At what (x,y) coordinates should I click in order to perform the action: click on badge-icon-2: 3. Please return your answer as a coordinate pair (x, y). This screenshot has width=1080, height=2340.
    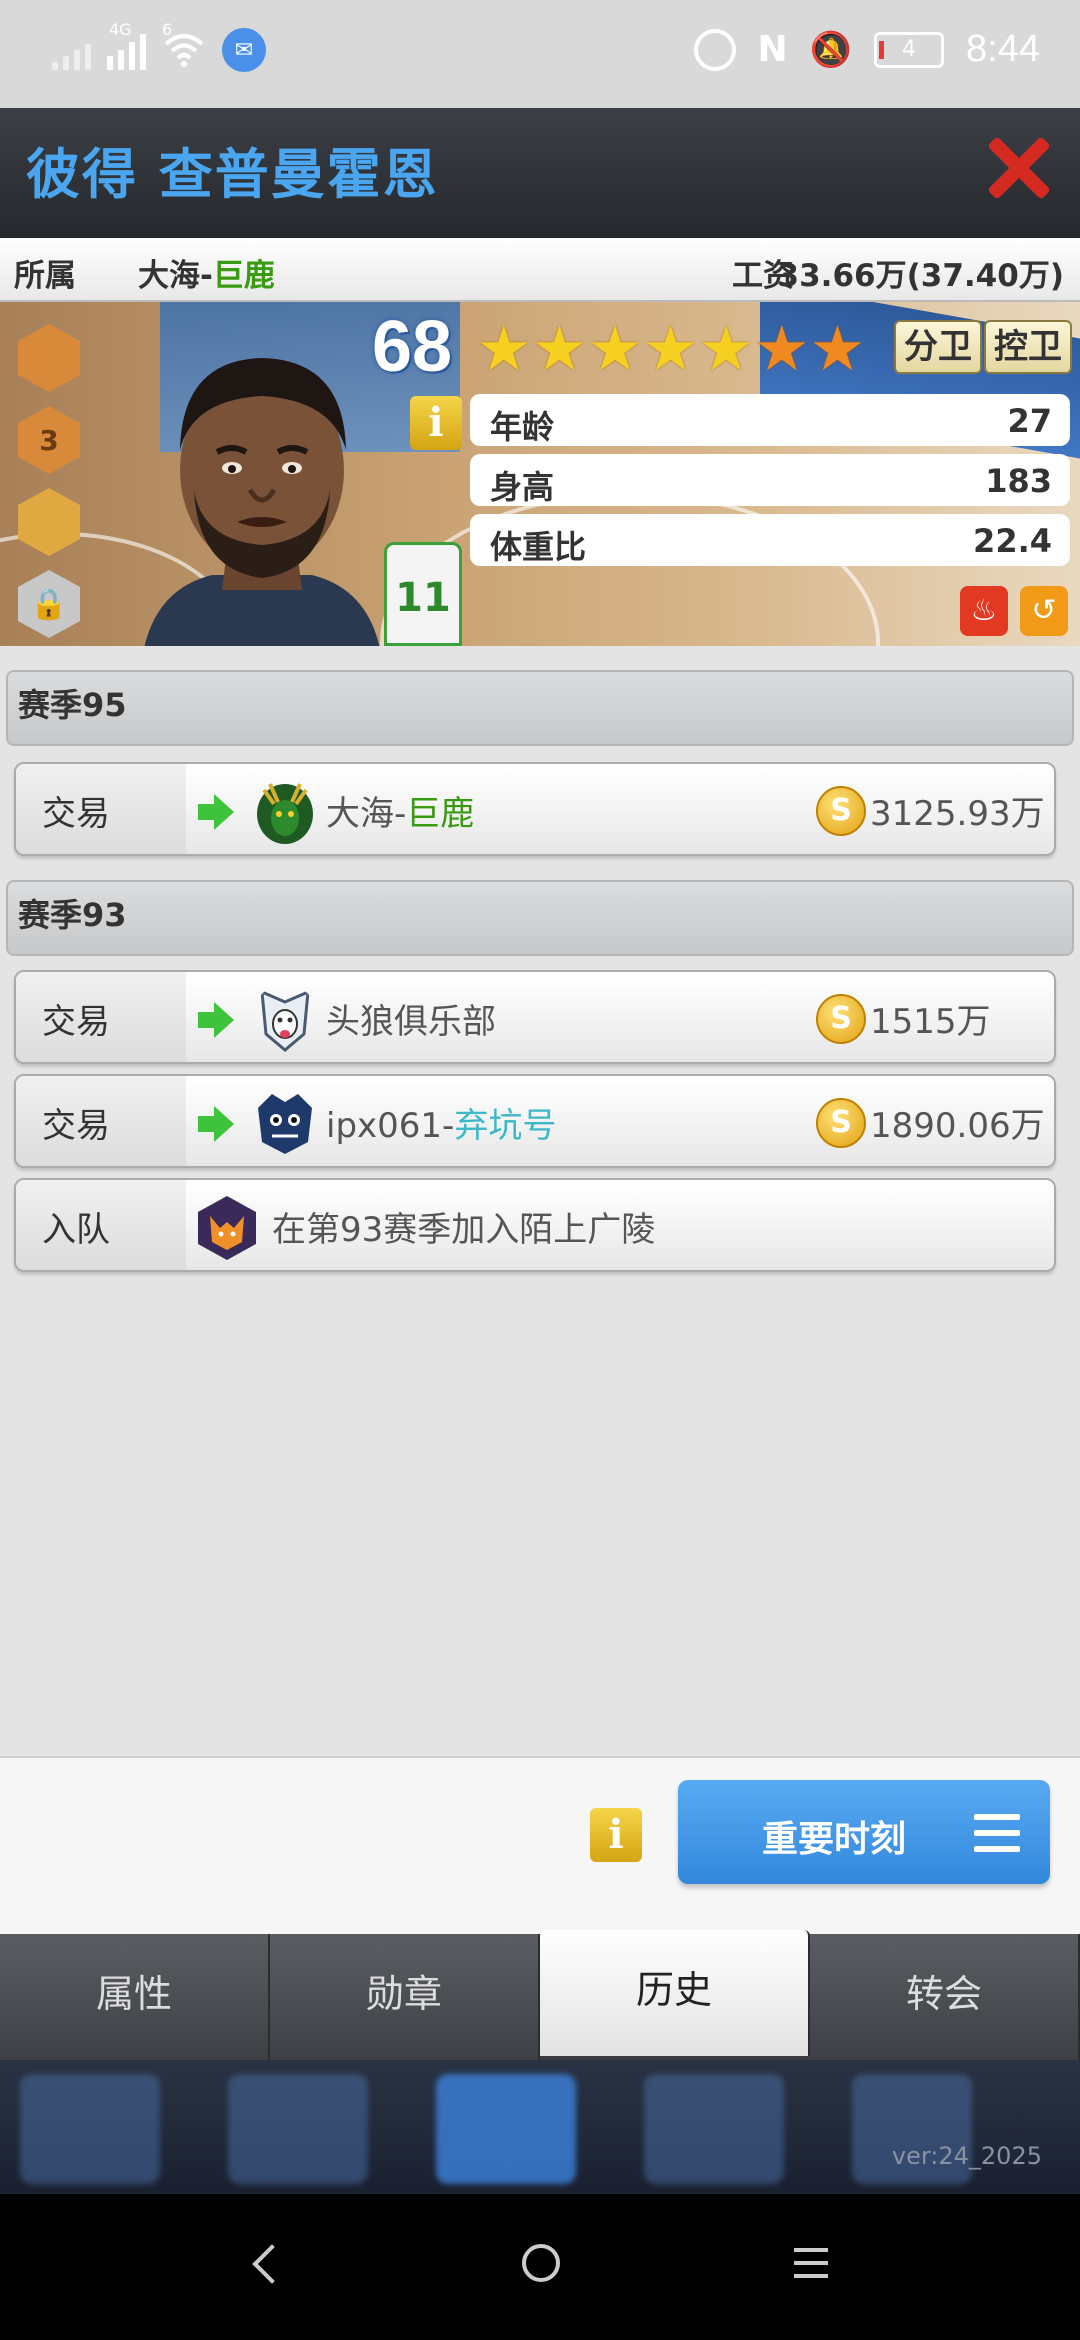
    Looking at the image, I should click on (49, 440).